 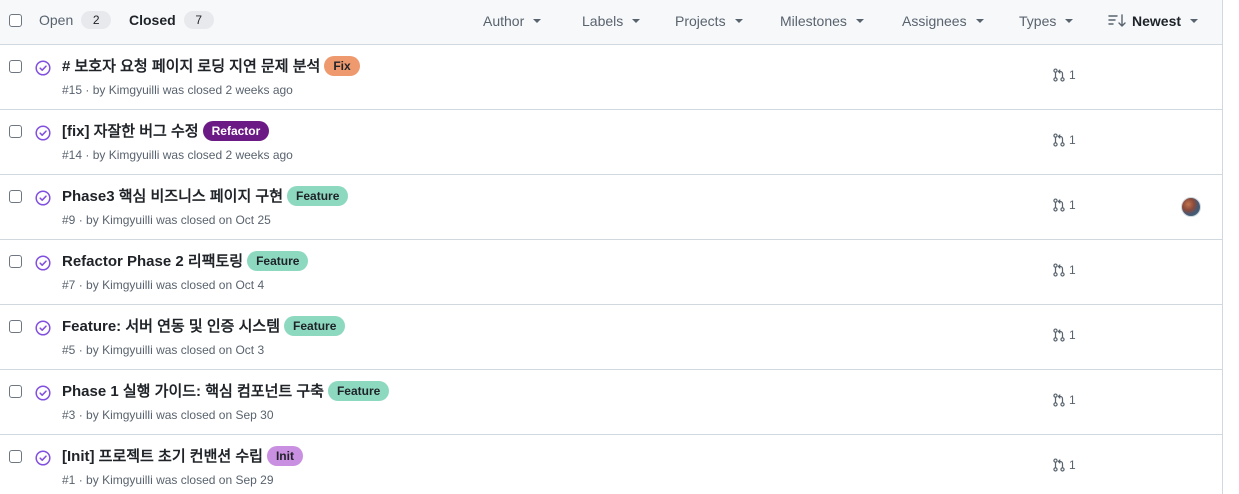 What do you see at coordinates (709, 21) in the screenshot?
I see `projects-filter: Projects` at bounding box center [709, 21].